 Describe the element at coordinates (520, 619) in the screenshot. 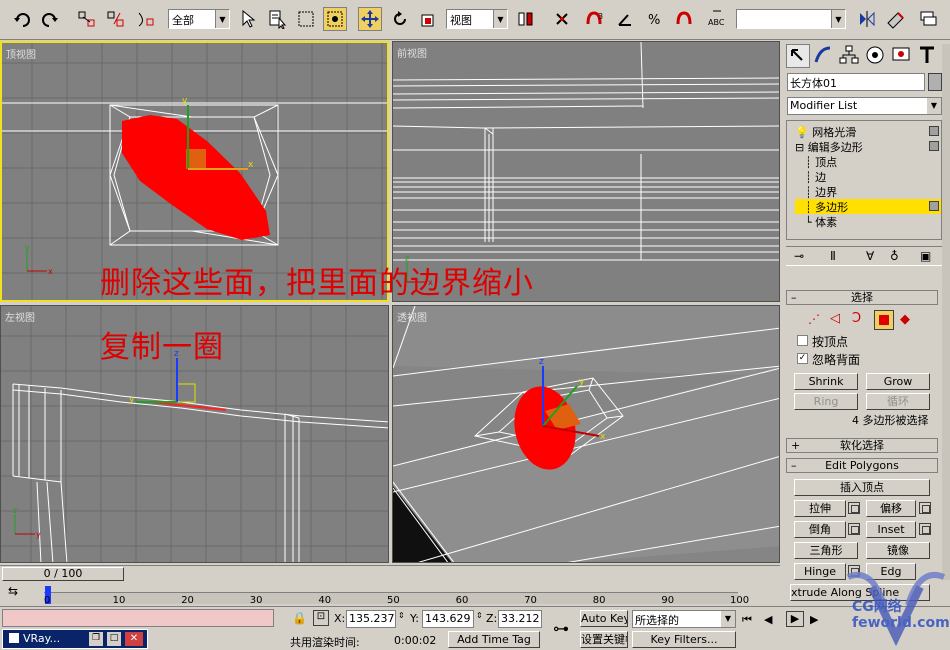

I see `z-coord-field: 33.212` at that location.